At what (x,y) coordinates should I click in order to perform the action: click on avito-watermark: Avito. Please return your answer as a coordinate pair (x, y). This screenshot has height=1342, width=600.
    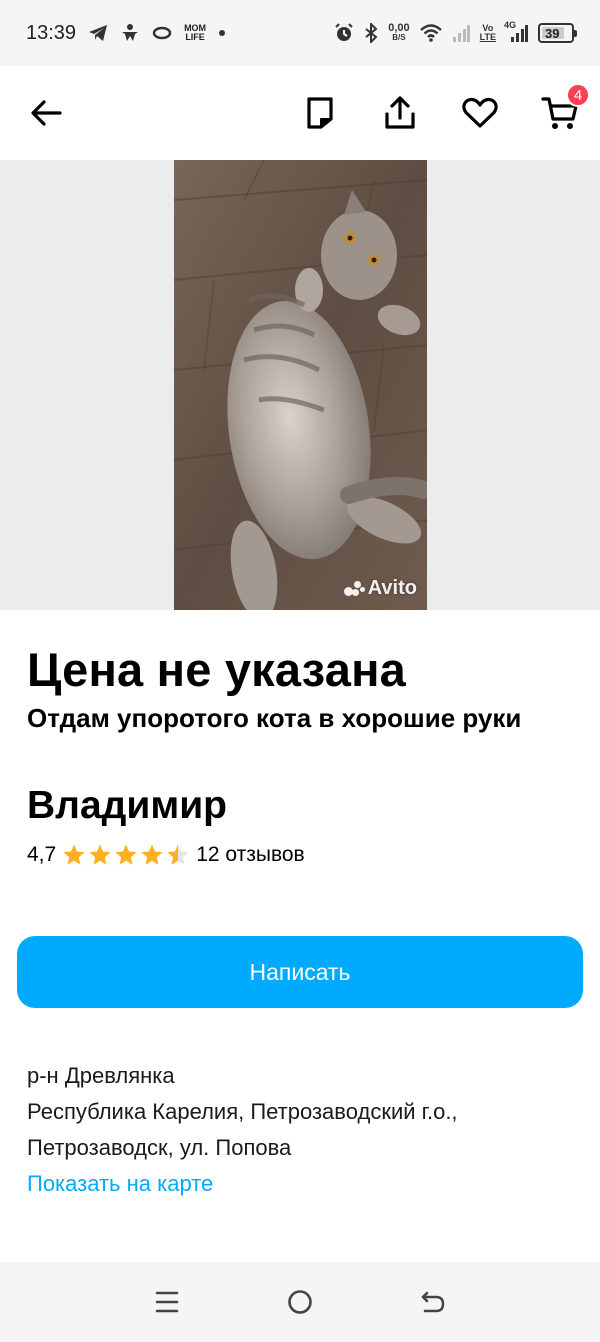
    Looking at the image, I should click on (380, 588).